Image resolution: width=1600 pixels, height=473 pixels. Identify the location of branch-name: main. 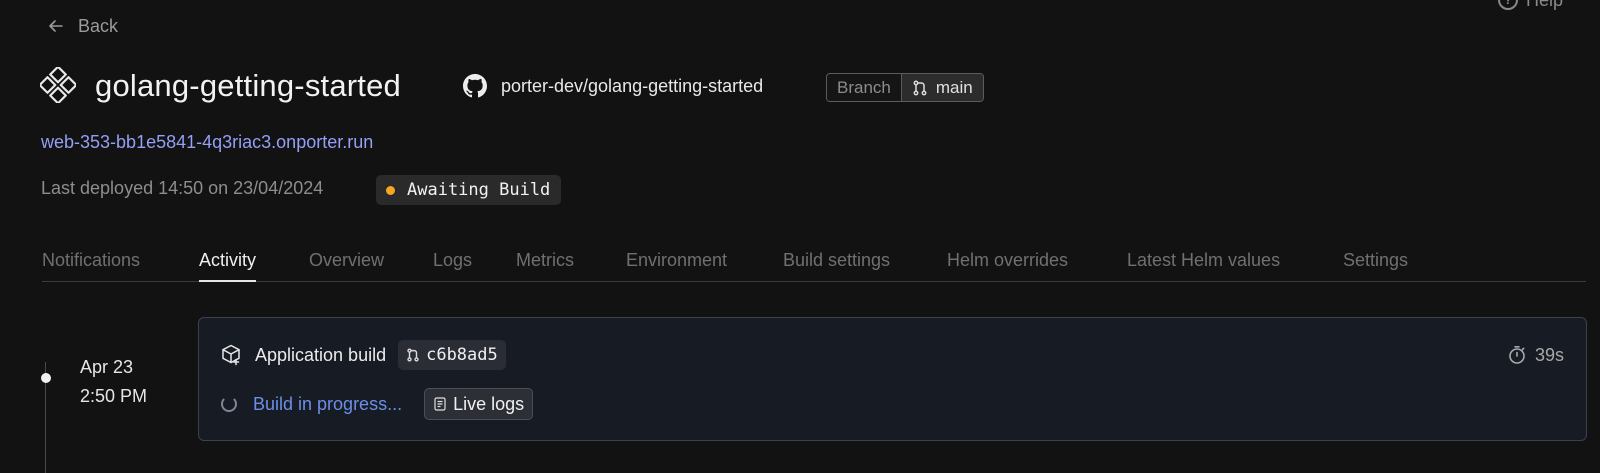
(954, 87).